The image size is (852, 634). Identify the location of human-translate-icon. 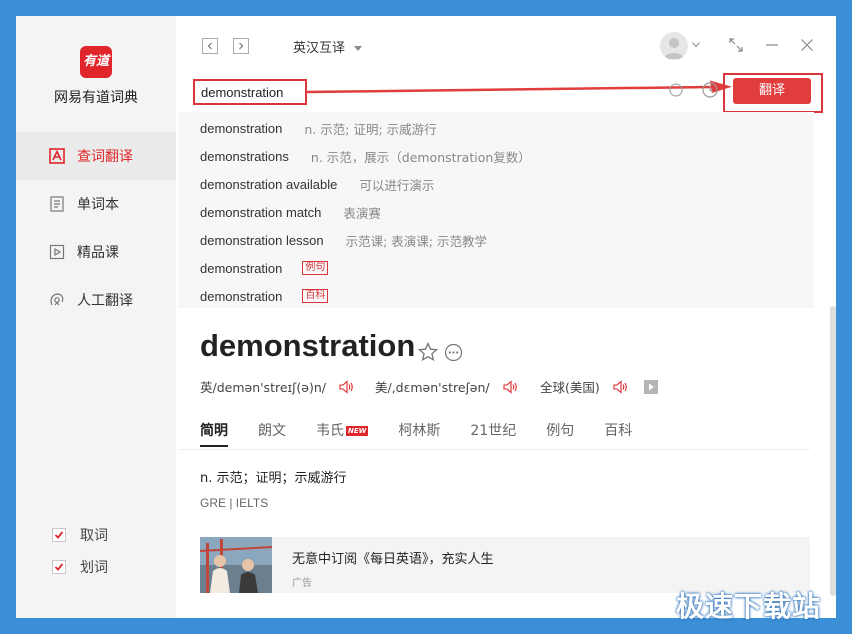
(57, 300).